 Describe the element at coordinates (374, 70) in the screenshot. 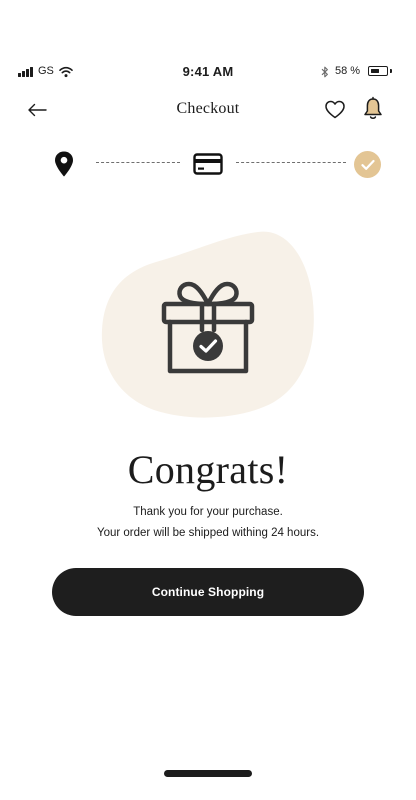

I see `battery-fill` at that location.